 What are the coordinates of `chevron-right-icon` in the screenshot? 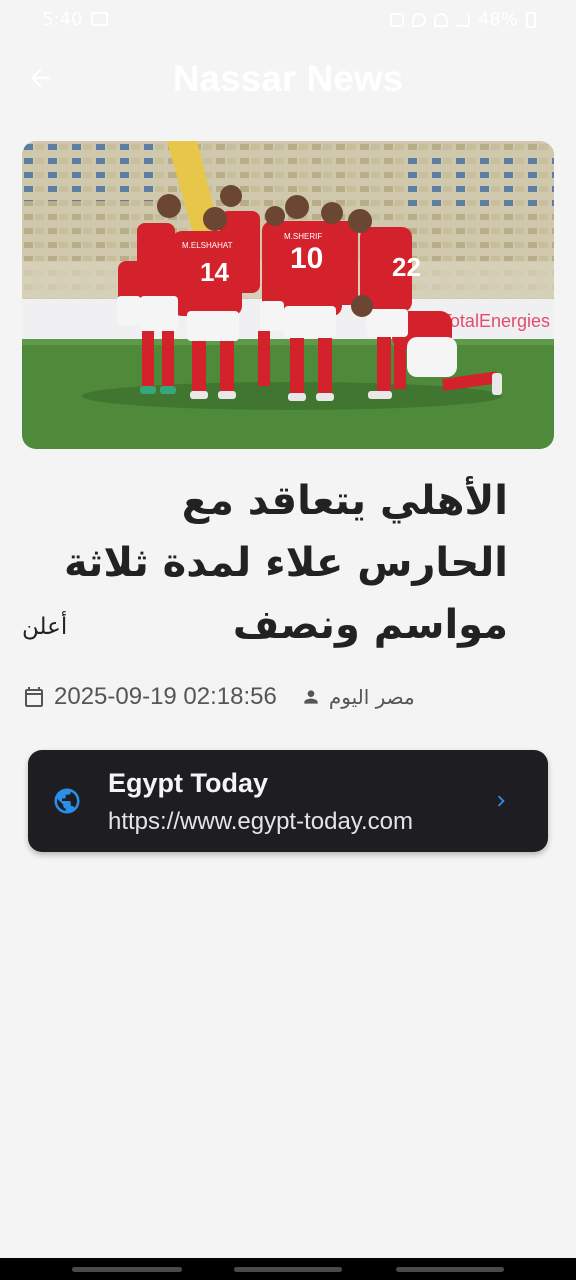 It's located at (501, 801).